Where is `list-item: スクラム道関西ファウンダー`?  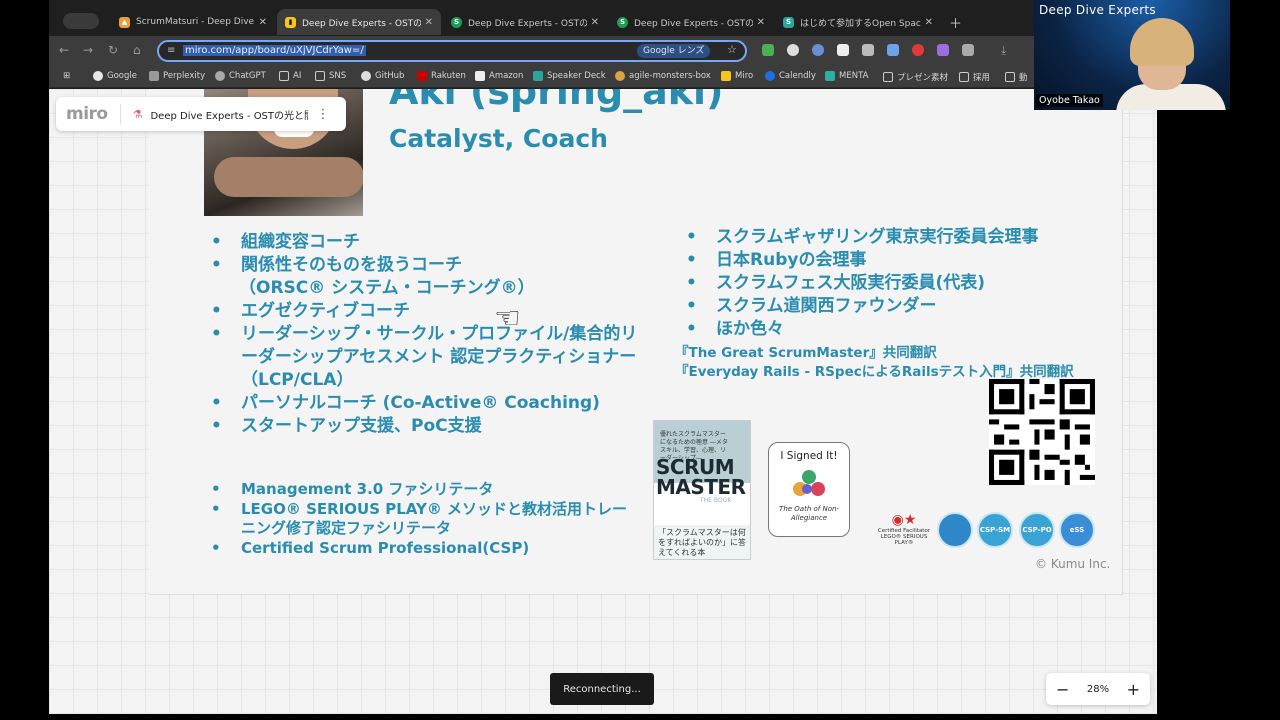
list-item: スクラム道関西ファウンダー is located at coordinates (901, 306).